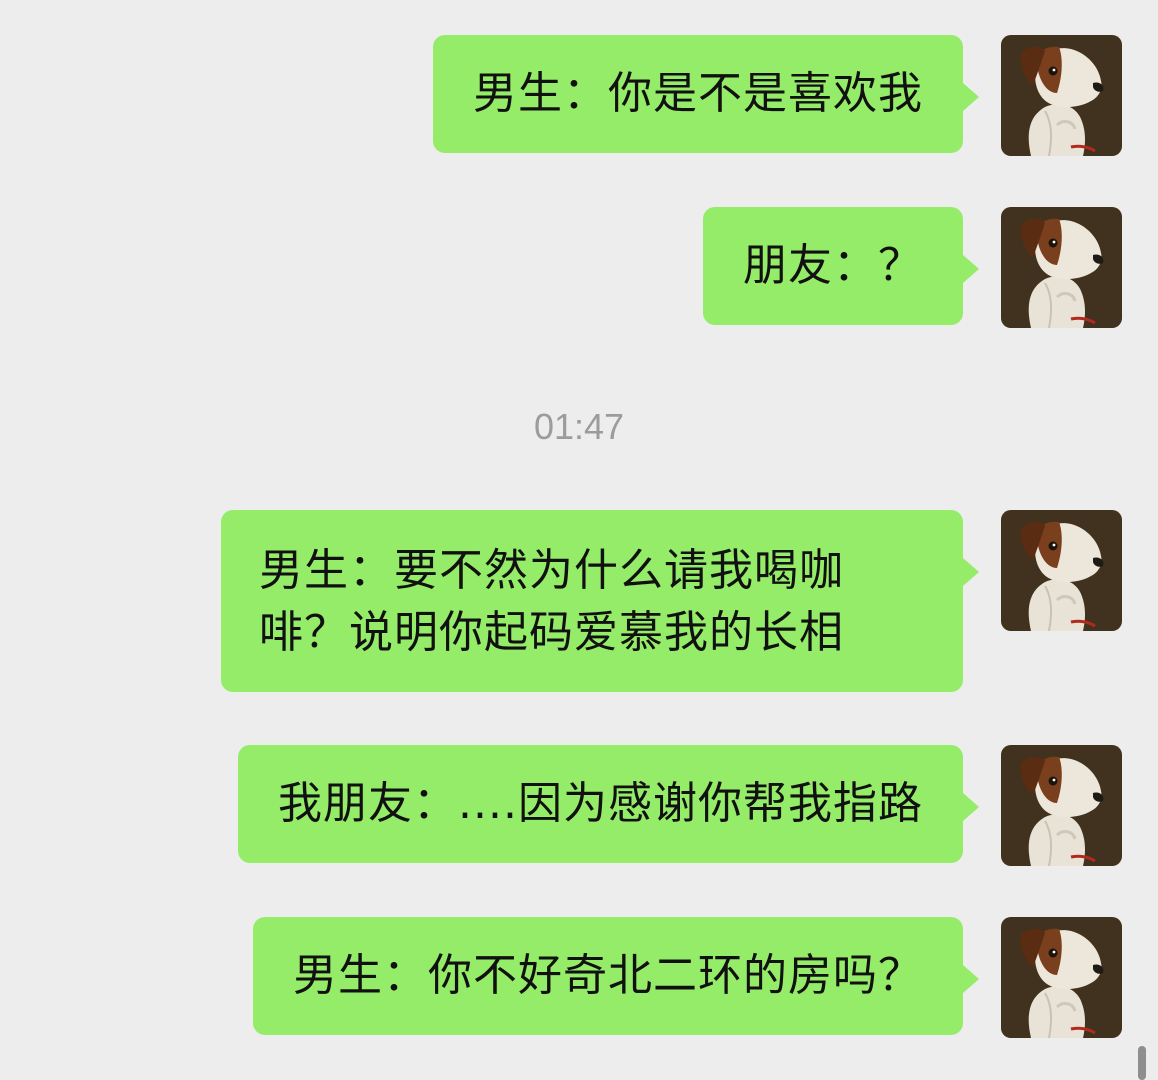 The width and height of the screenshot is (1158, 1080). What do you see at coordinates (706, 94) in the screenshot?
I see `message-bubble: 男生：你是不是喜欢我` at bounding box center [706, 94].